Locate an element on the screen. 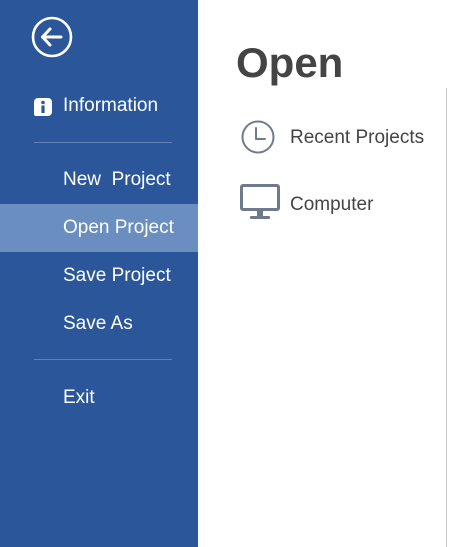  sidebar-item-label: New Project is located at coordinates (117, 179).